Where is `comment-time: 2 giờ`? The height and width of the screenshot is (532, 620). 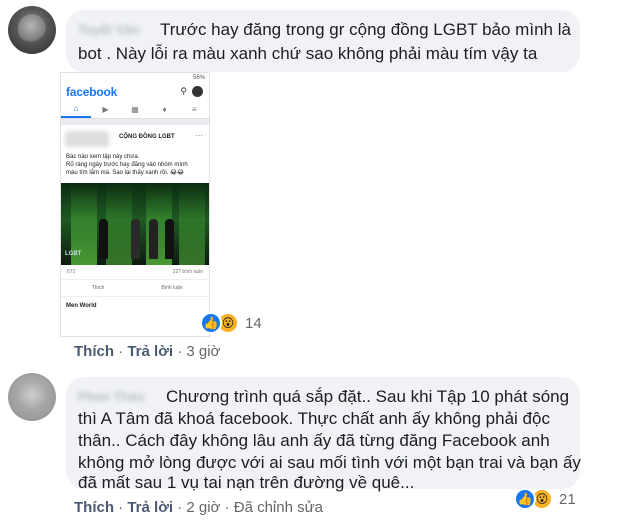
comment-time: 2 giờ is located at coordinates (203, 507).